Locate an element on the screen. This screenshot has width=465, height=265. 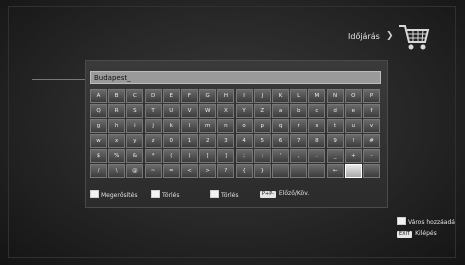
keyboard-key: l is located at coordinates (189, 126).